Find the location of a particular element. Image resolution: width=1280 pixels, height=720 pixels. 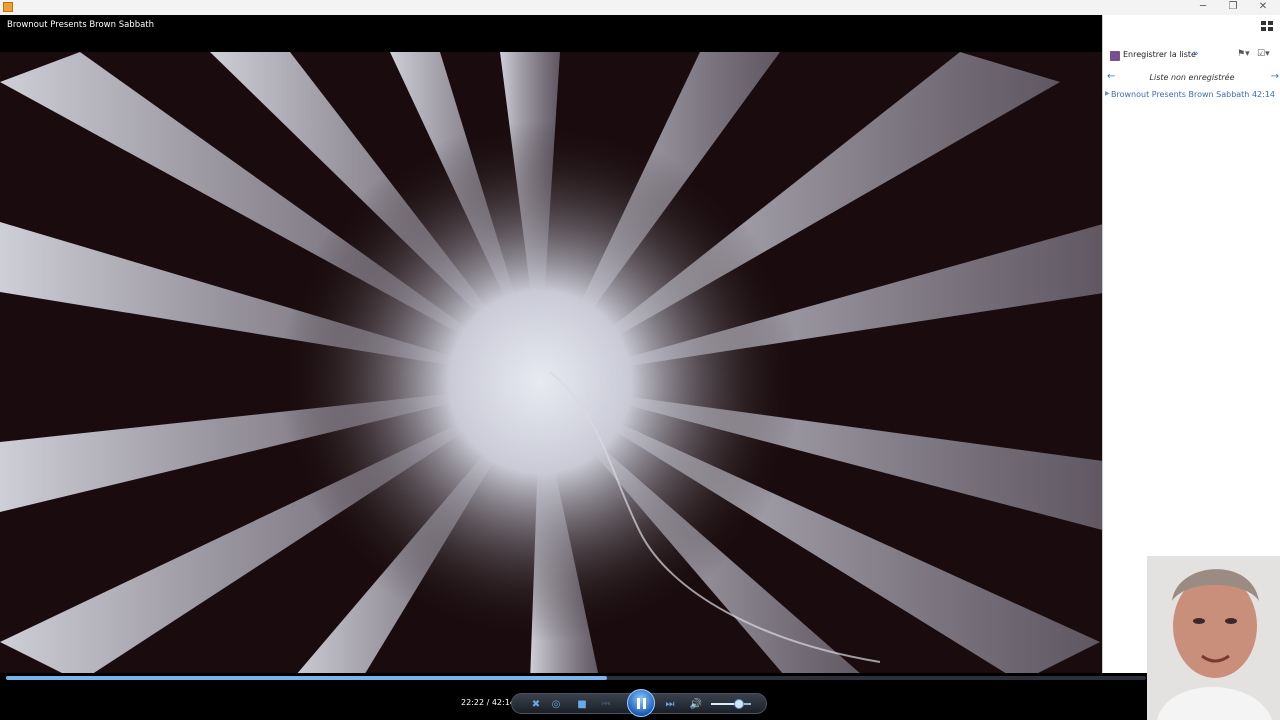

volume-slider is located at coordinates (731, 704).